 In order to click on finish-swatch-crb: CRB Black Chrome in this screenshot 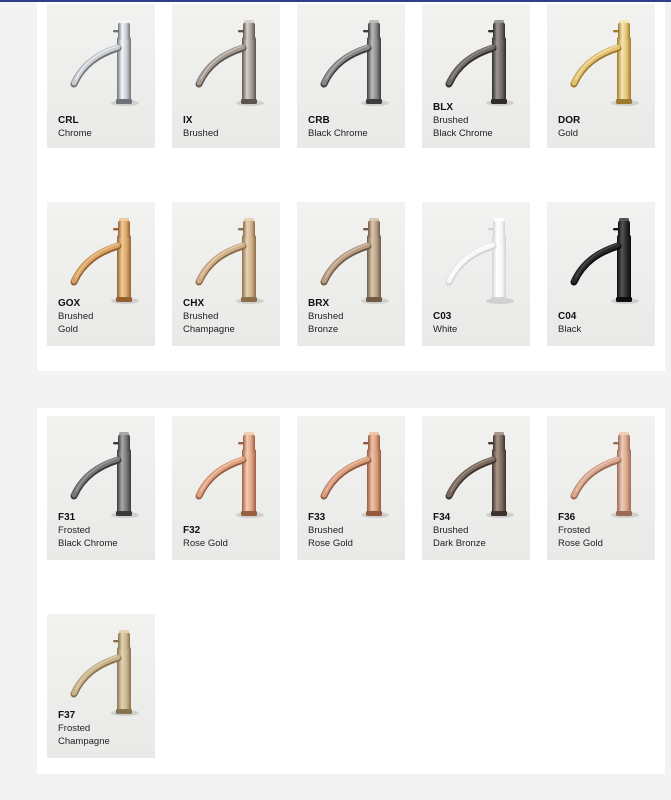, I will do `click(351, 76)`.